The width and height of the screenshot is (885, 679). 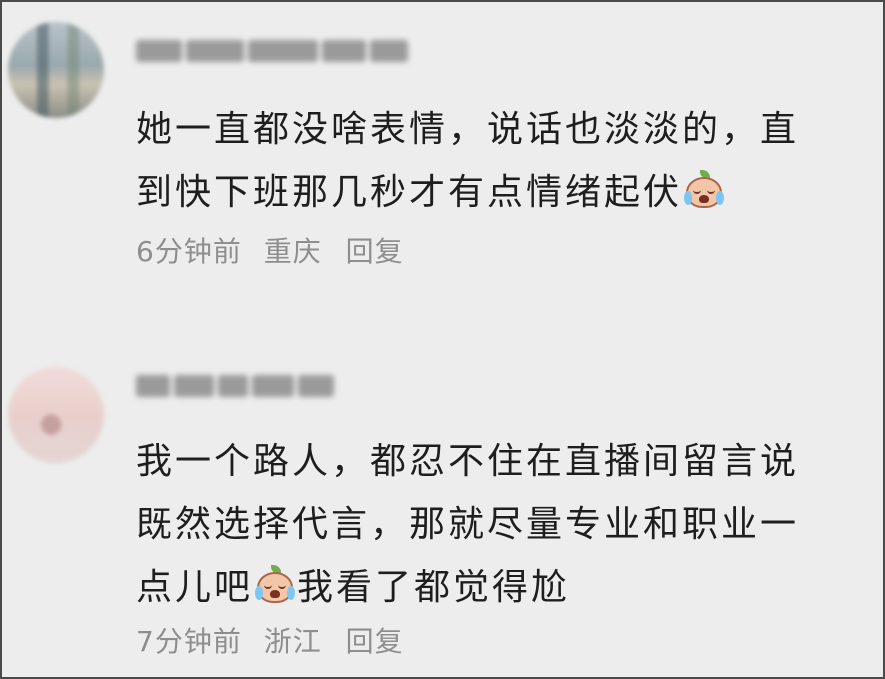 I want to click on comment-line: 她一直都没啥表情，说话也淡淡的，直, so click(x=468, y=129).